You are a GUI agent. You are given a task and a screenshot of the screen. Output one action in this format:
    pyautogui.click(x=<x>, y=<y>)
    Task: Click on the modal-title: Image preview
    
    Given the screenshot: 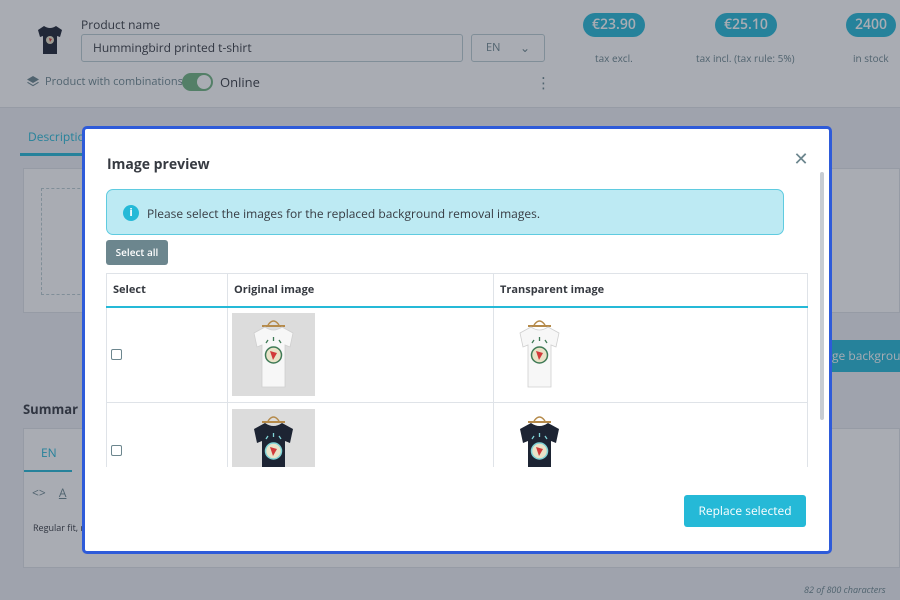 What is the action you would take?
    pyautogui.click(x=158, y=164)
    